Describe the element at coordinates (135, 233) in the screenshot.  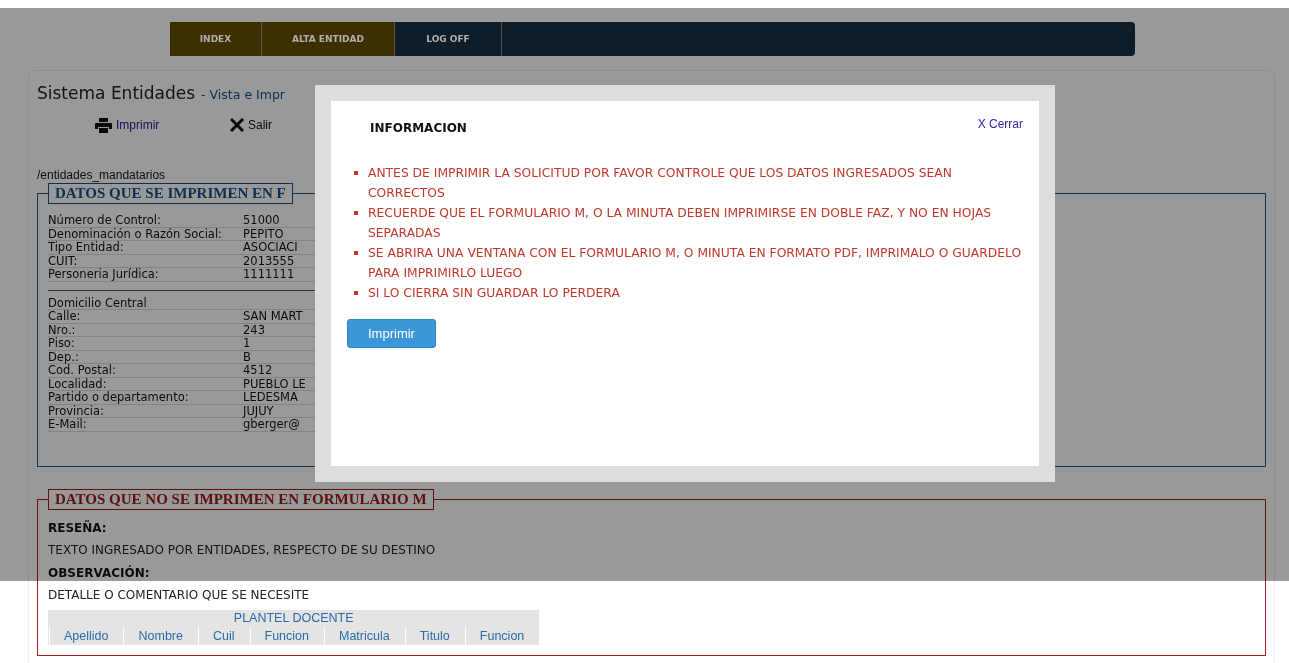
I see `field-label: Denominación o Razón Social:` at that location.